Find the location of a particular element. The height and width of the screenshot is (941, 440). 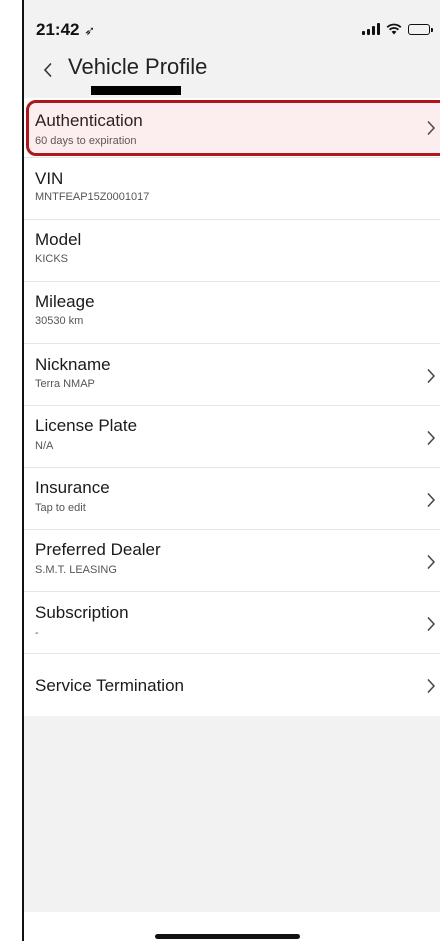

list-item-mileage: Mileage 30530 km is located at coordinates (232, 313).